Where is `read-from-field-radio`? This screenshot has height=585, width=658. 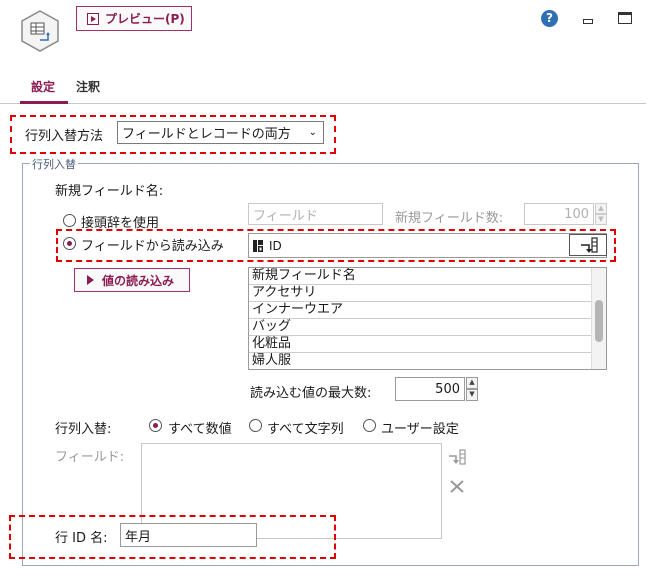 read-from-field-radio is located at coordinates (69, 243).